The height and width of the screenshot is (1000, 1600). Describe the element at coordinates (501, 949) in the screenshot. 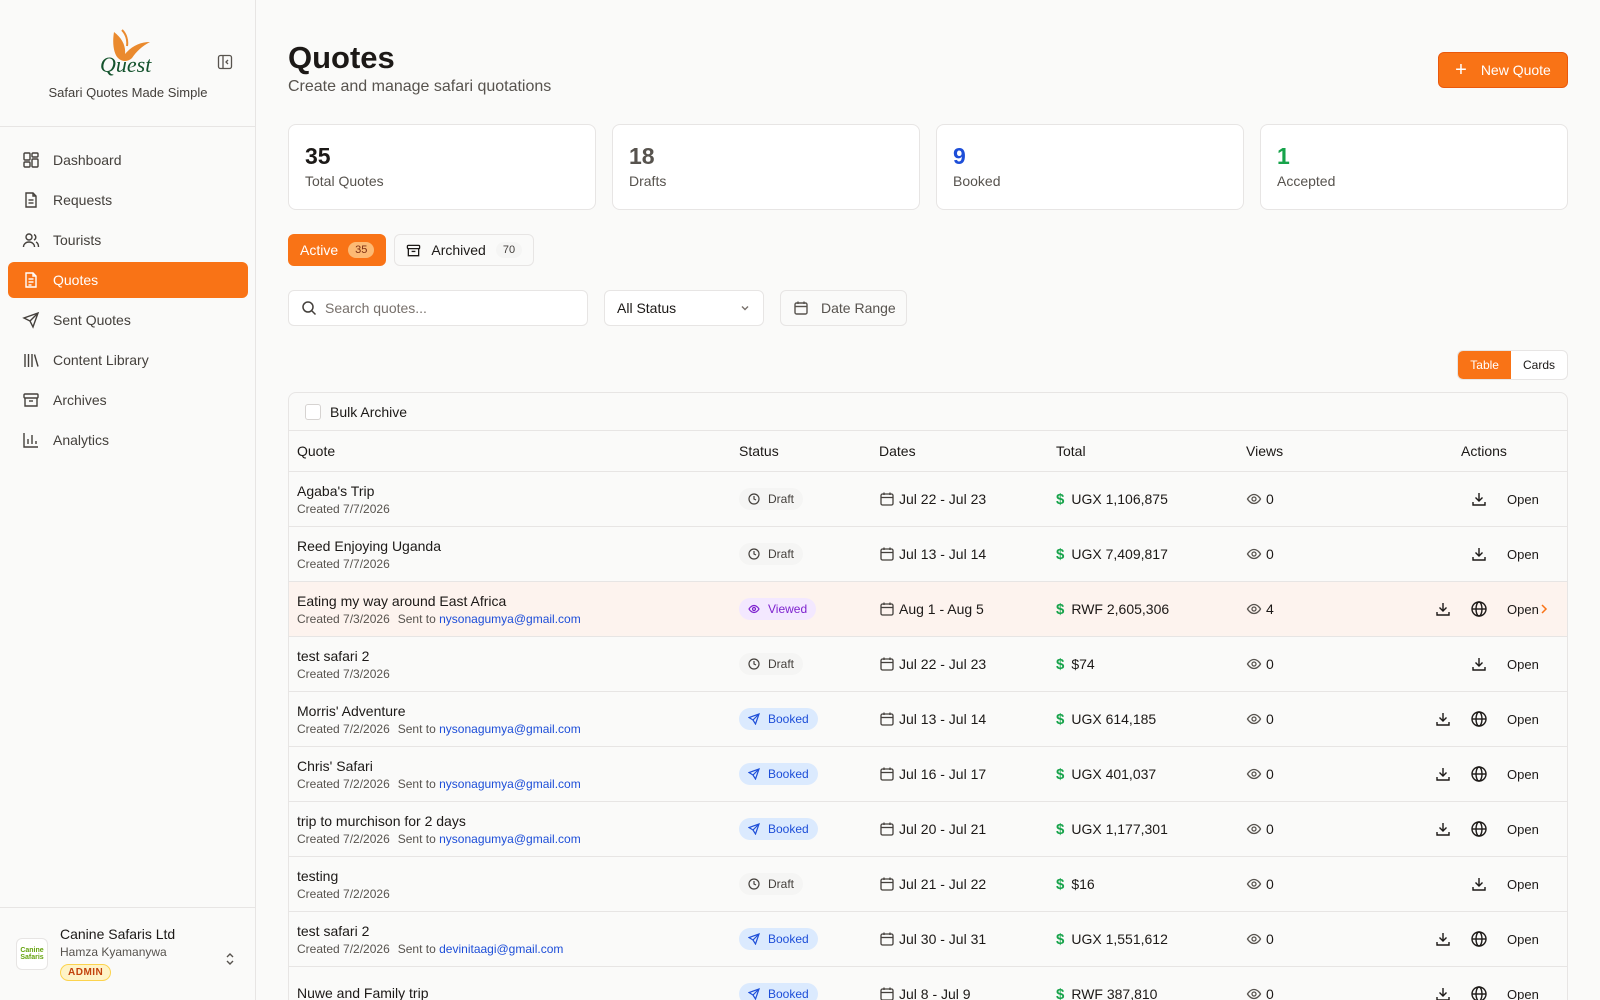

I see `sent-email-link: devinitaagi@gmail.com` at that location.